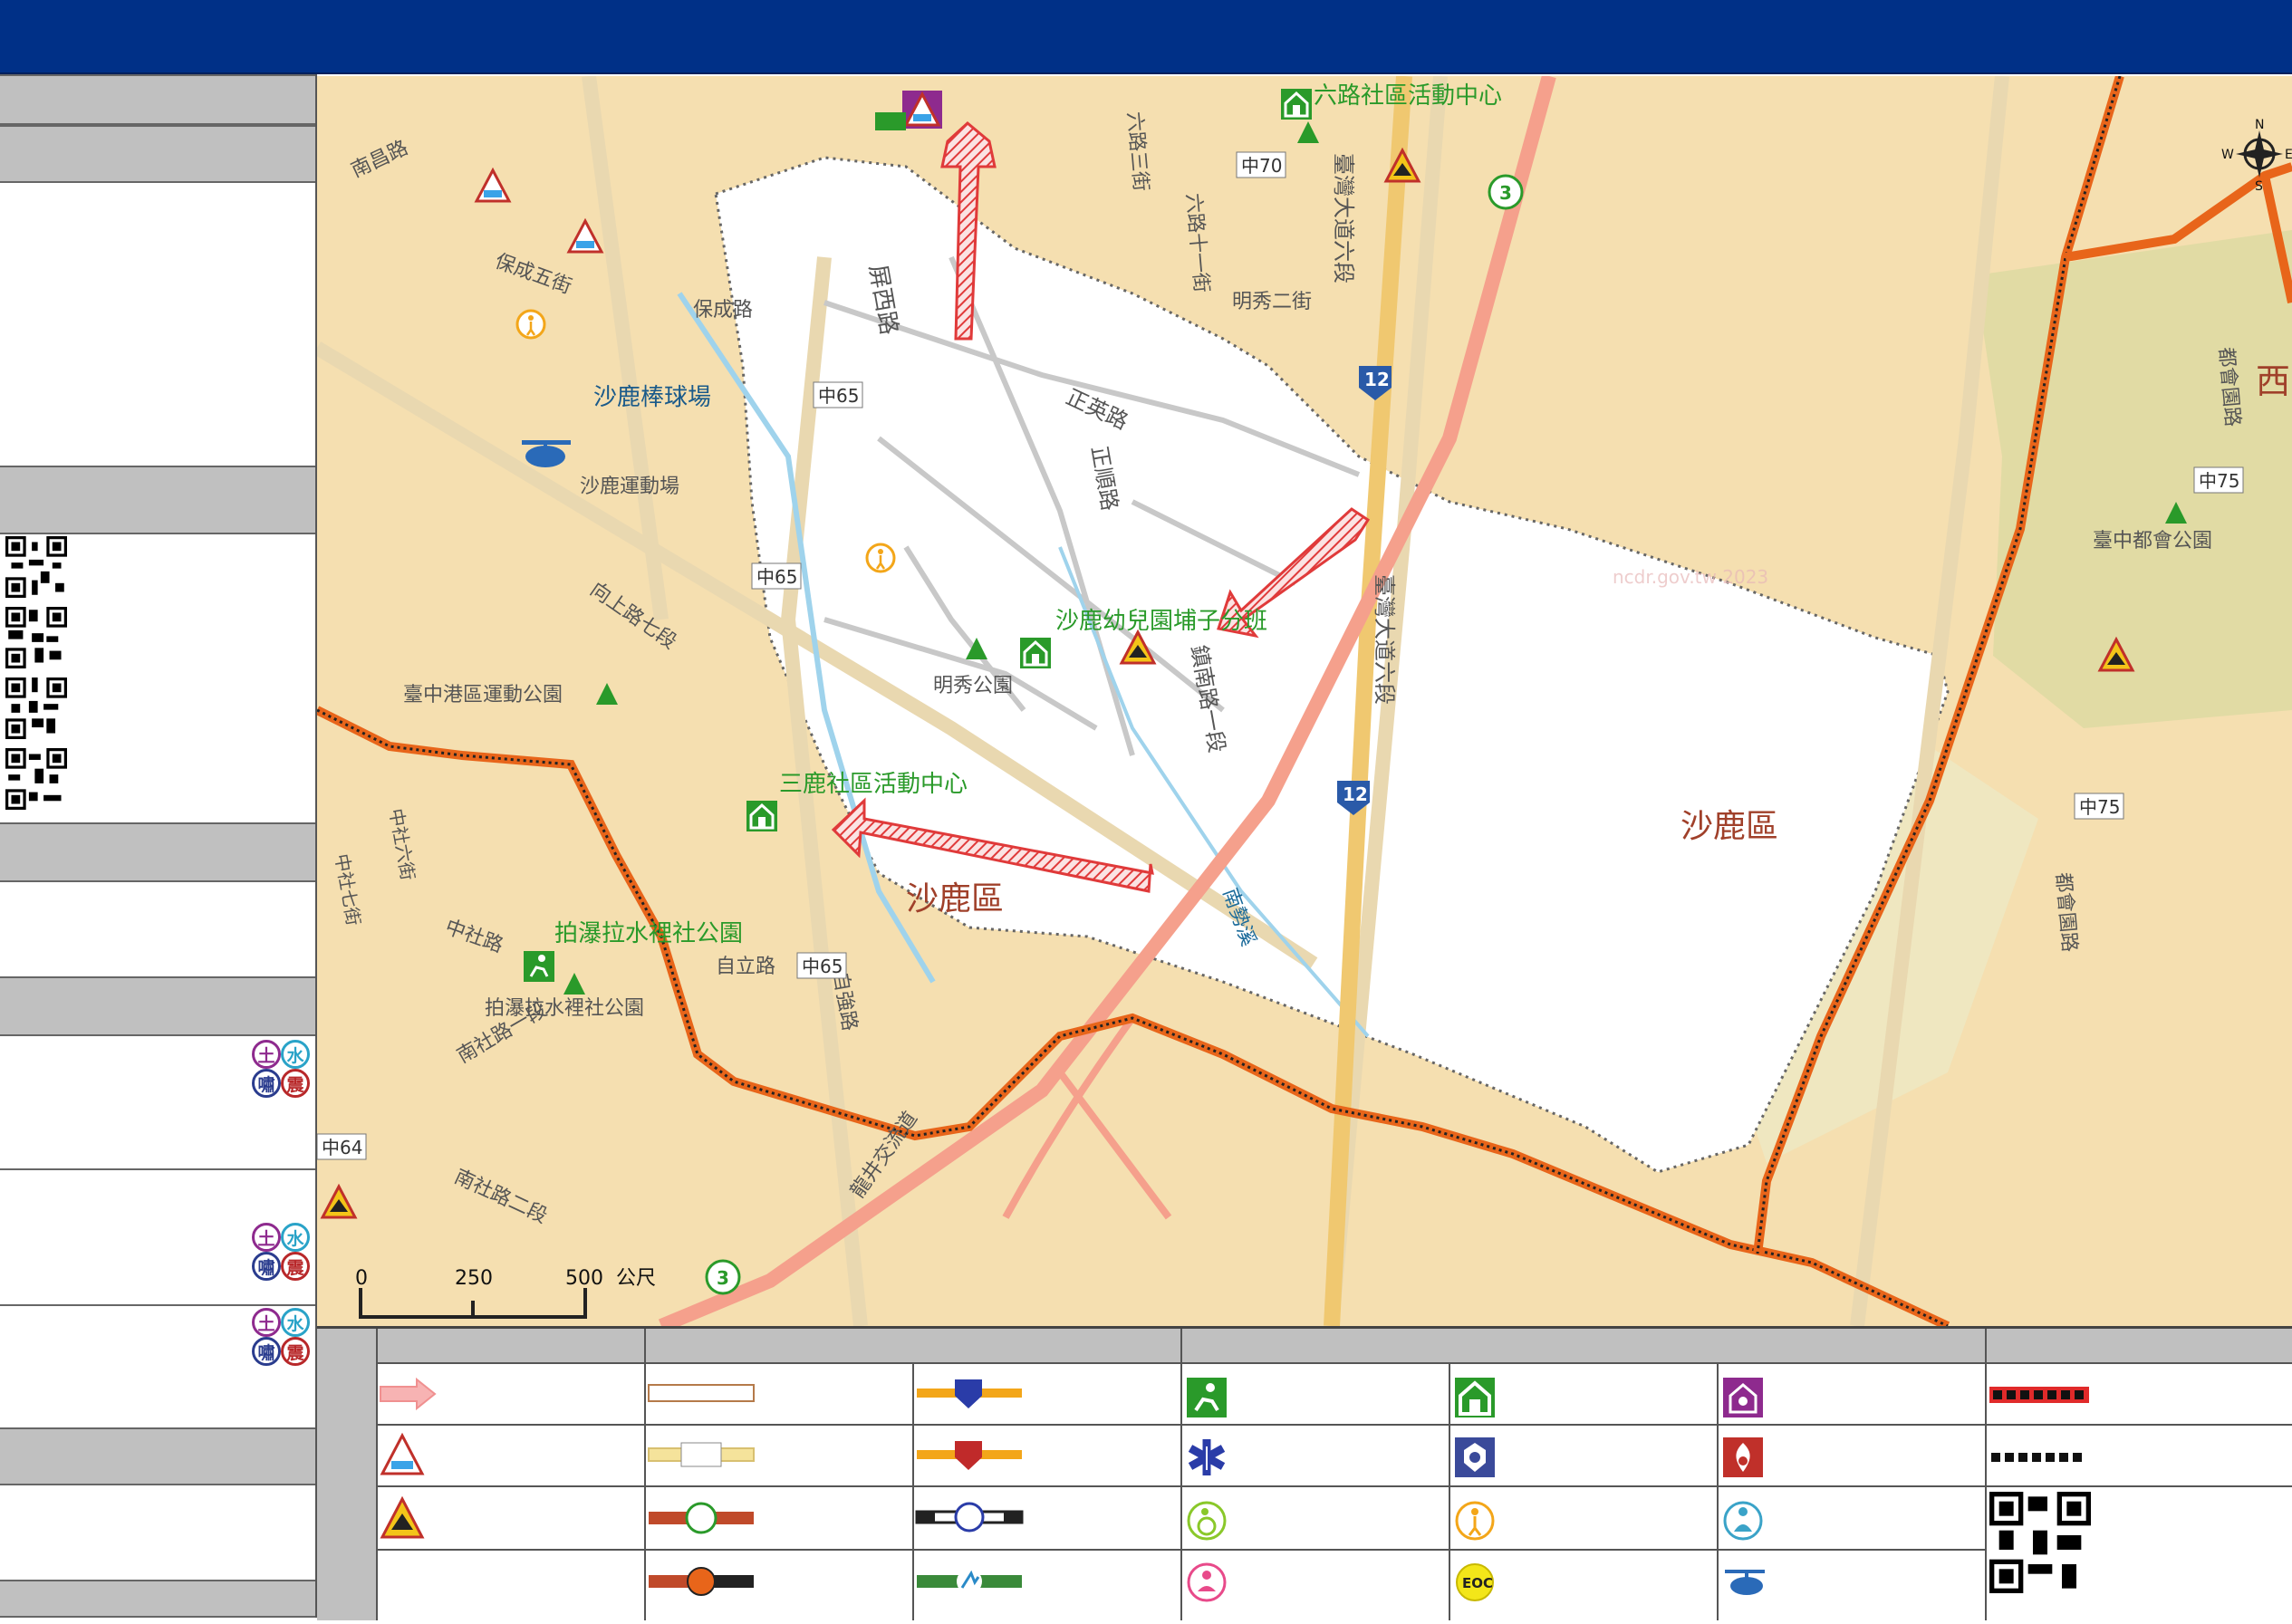 The width and height of the screenshot is (2292, 1624). I want to click on legend-road-provincial, so click(701, 1518).